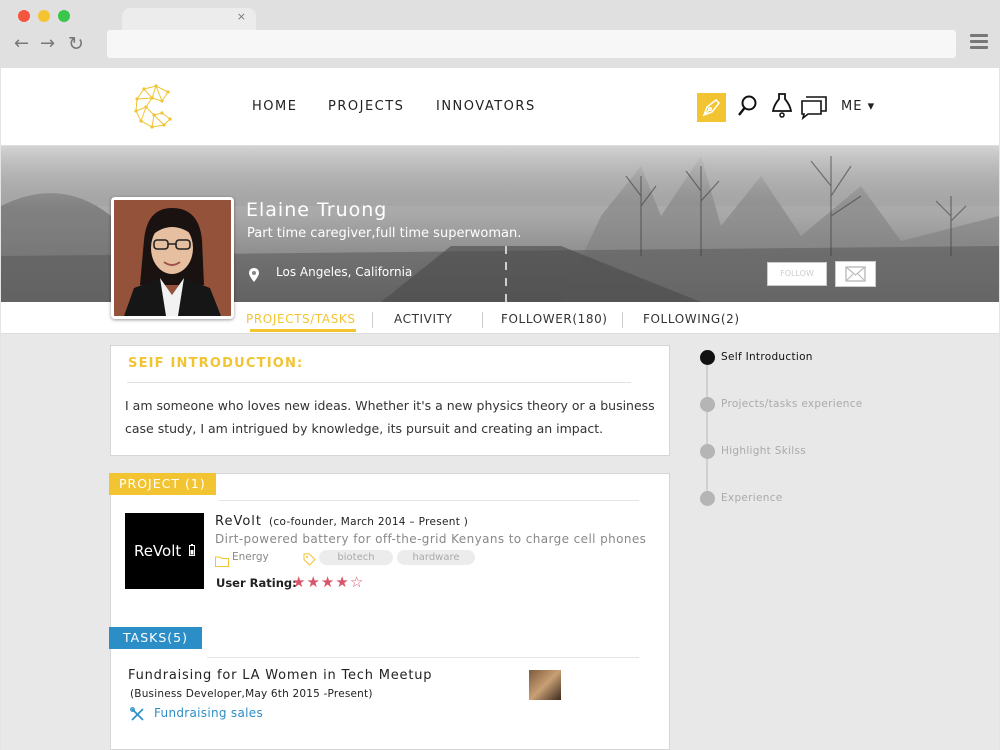  I want to click on profile-avatar, so click(172, 258).